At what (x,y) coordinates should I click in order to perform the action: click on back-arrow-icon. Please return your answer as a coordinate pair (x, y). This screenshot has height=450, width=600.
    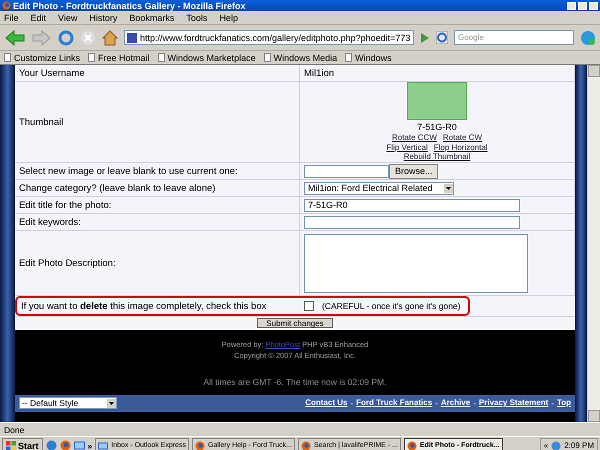
    Looking at the image, I should click on (15, 38).